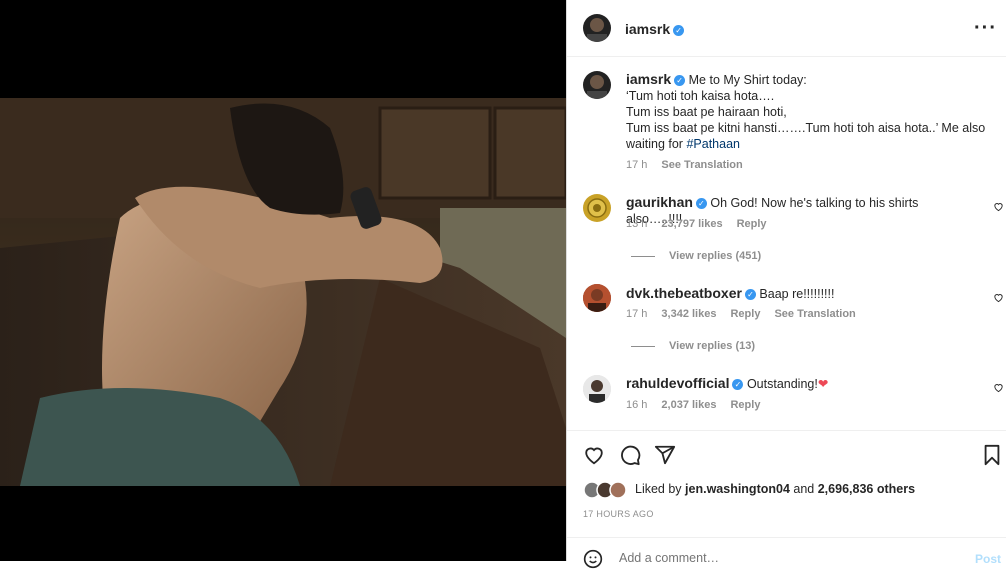 Image resolution: width=1006 pixels, height=569 pixels. What do you see at coordinates (659, 202) in the screenshot?
I see `comment-author: gaurikhan` at bounding box center [659, 202].